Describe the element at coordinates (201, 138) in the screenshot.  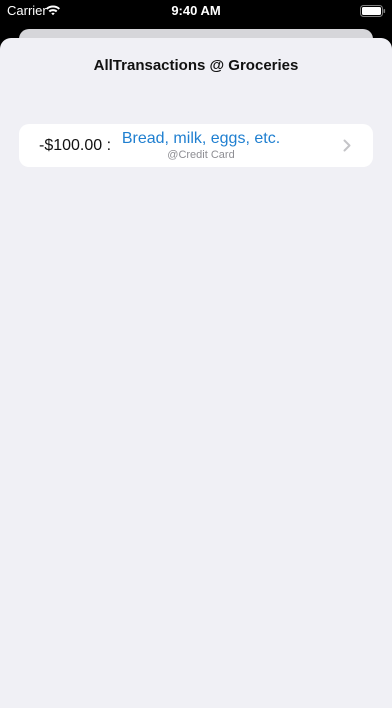
I see `transaction-description: Bread, milk, eggs, etc.` at that location.